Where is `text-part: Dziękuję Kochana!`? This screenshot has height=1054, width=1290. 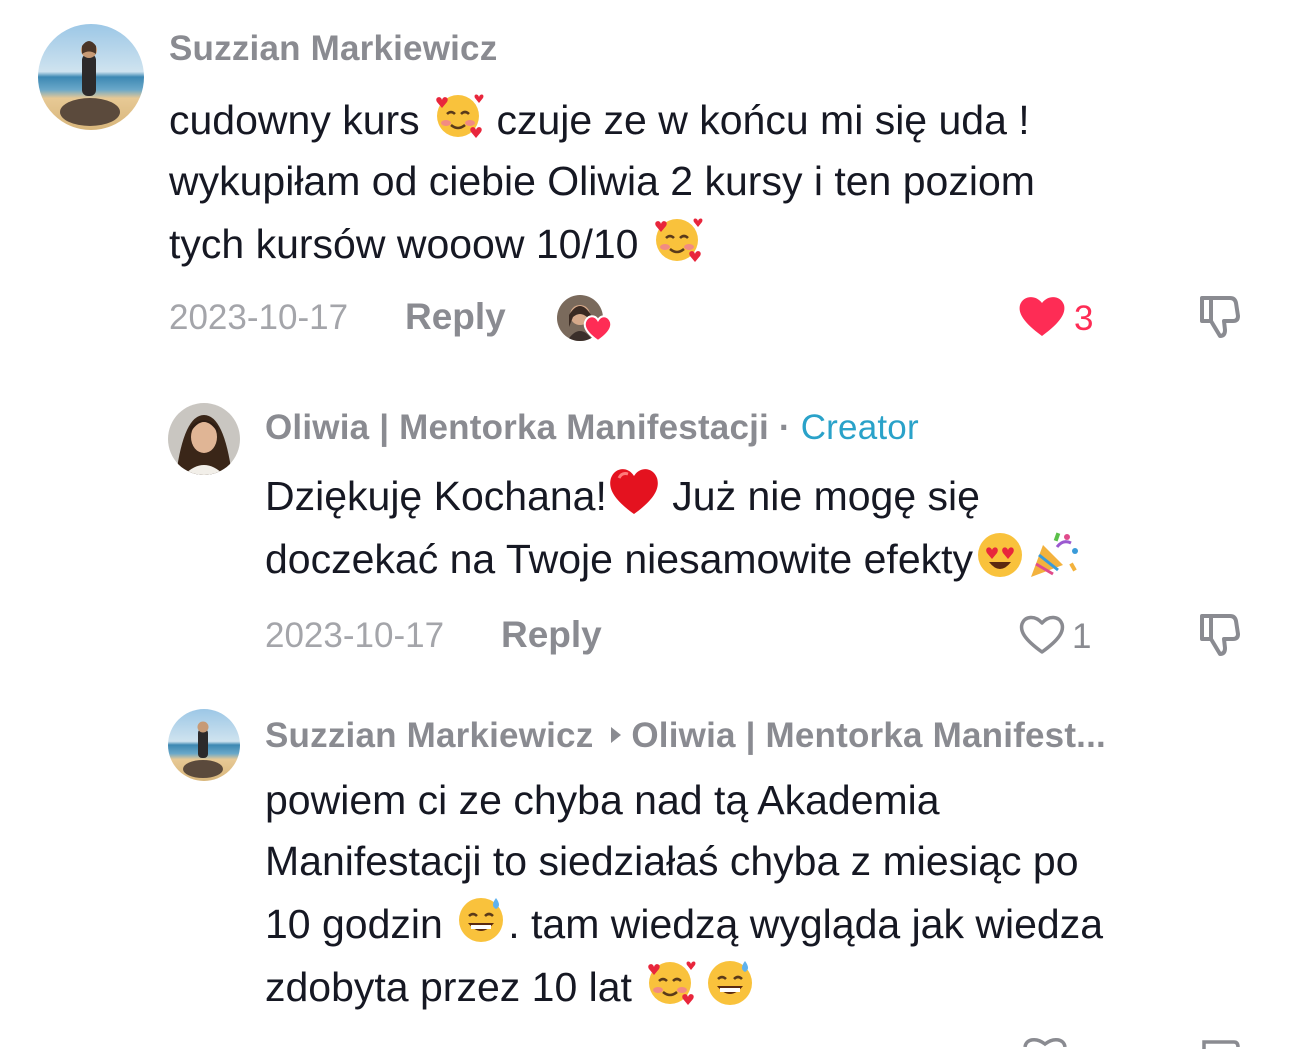
text-part: Dziękuję Kochana! is located at coordinates (436, 496).